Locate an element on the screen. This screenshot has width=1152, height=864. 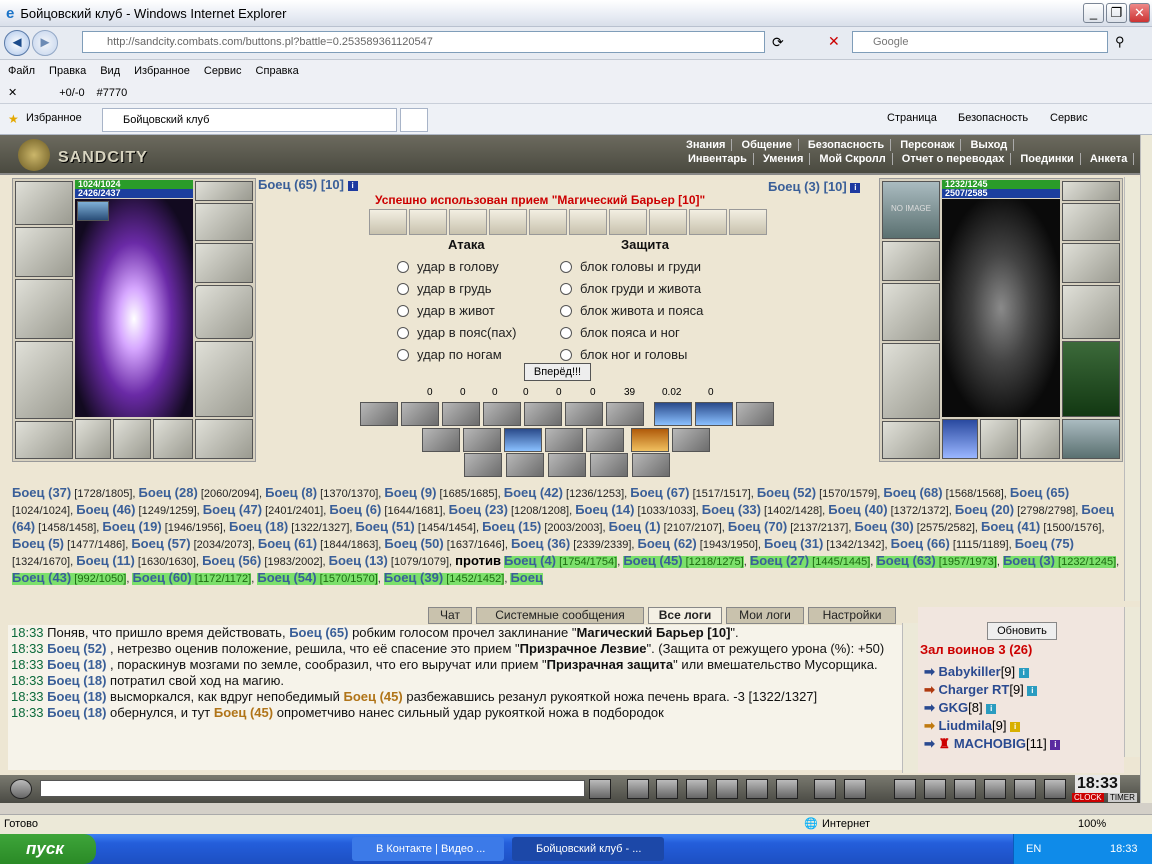
user-entry: ➡ ♜ MACHOBIG[11] i is located at coordinates (992, 744).